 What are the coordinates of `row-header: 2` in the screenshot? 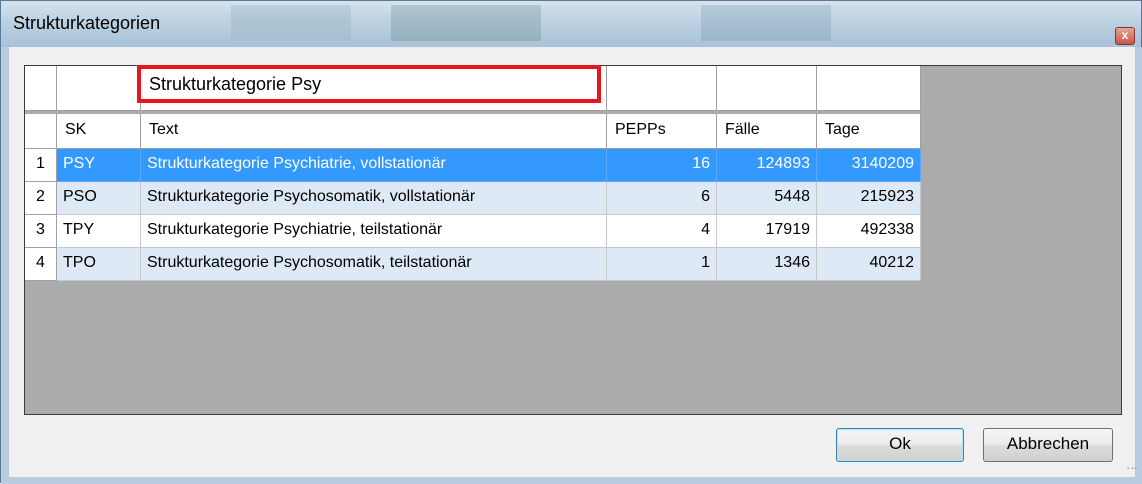 It's located at (41, 198).